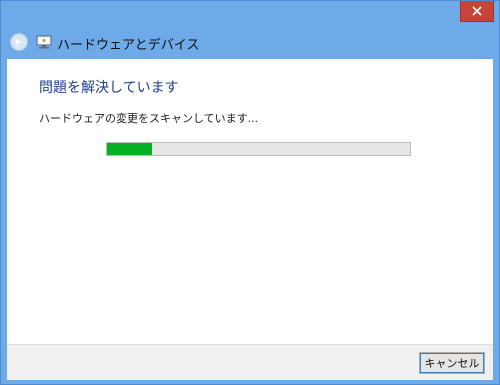 Image resolution: width=500 pixels, height=385 pixels. Describe the element at coordinates (250, 43) in the screenshot. I see `navigation-bar: ハードウェアとデバイス` at that location.